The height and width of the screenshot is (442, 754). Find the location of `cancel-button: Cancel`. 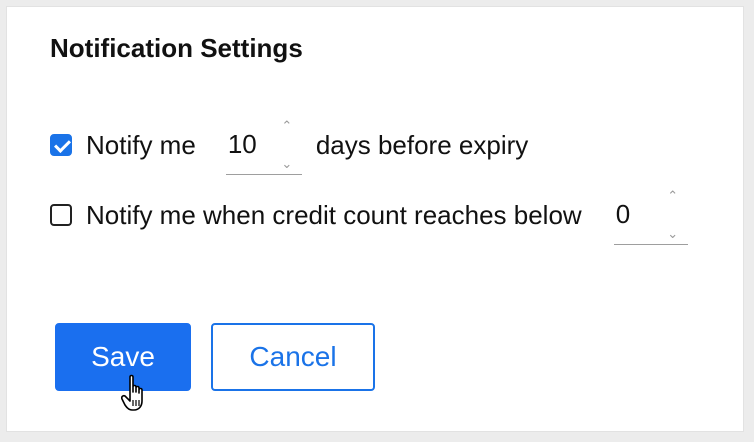

cancel-button: Cancel is located at coordinates (293, 357).